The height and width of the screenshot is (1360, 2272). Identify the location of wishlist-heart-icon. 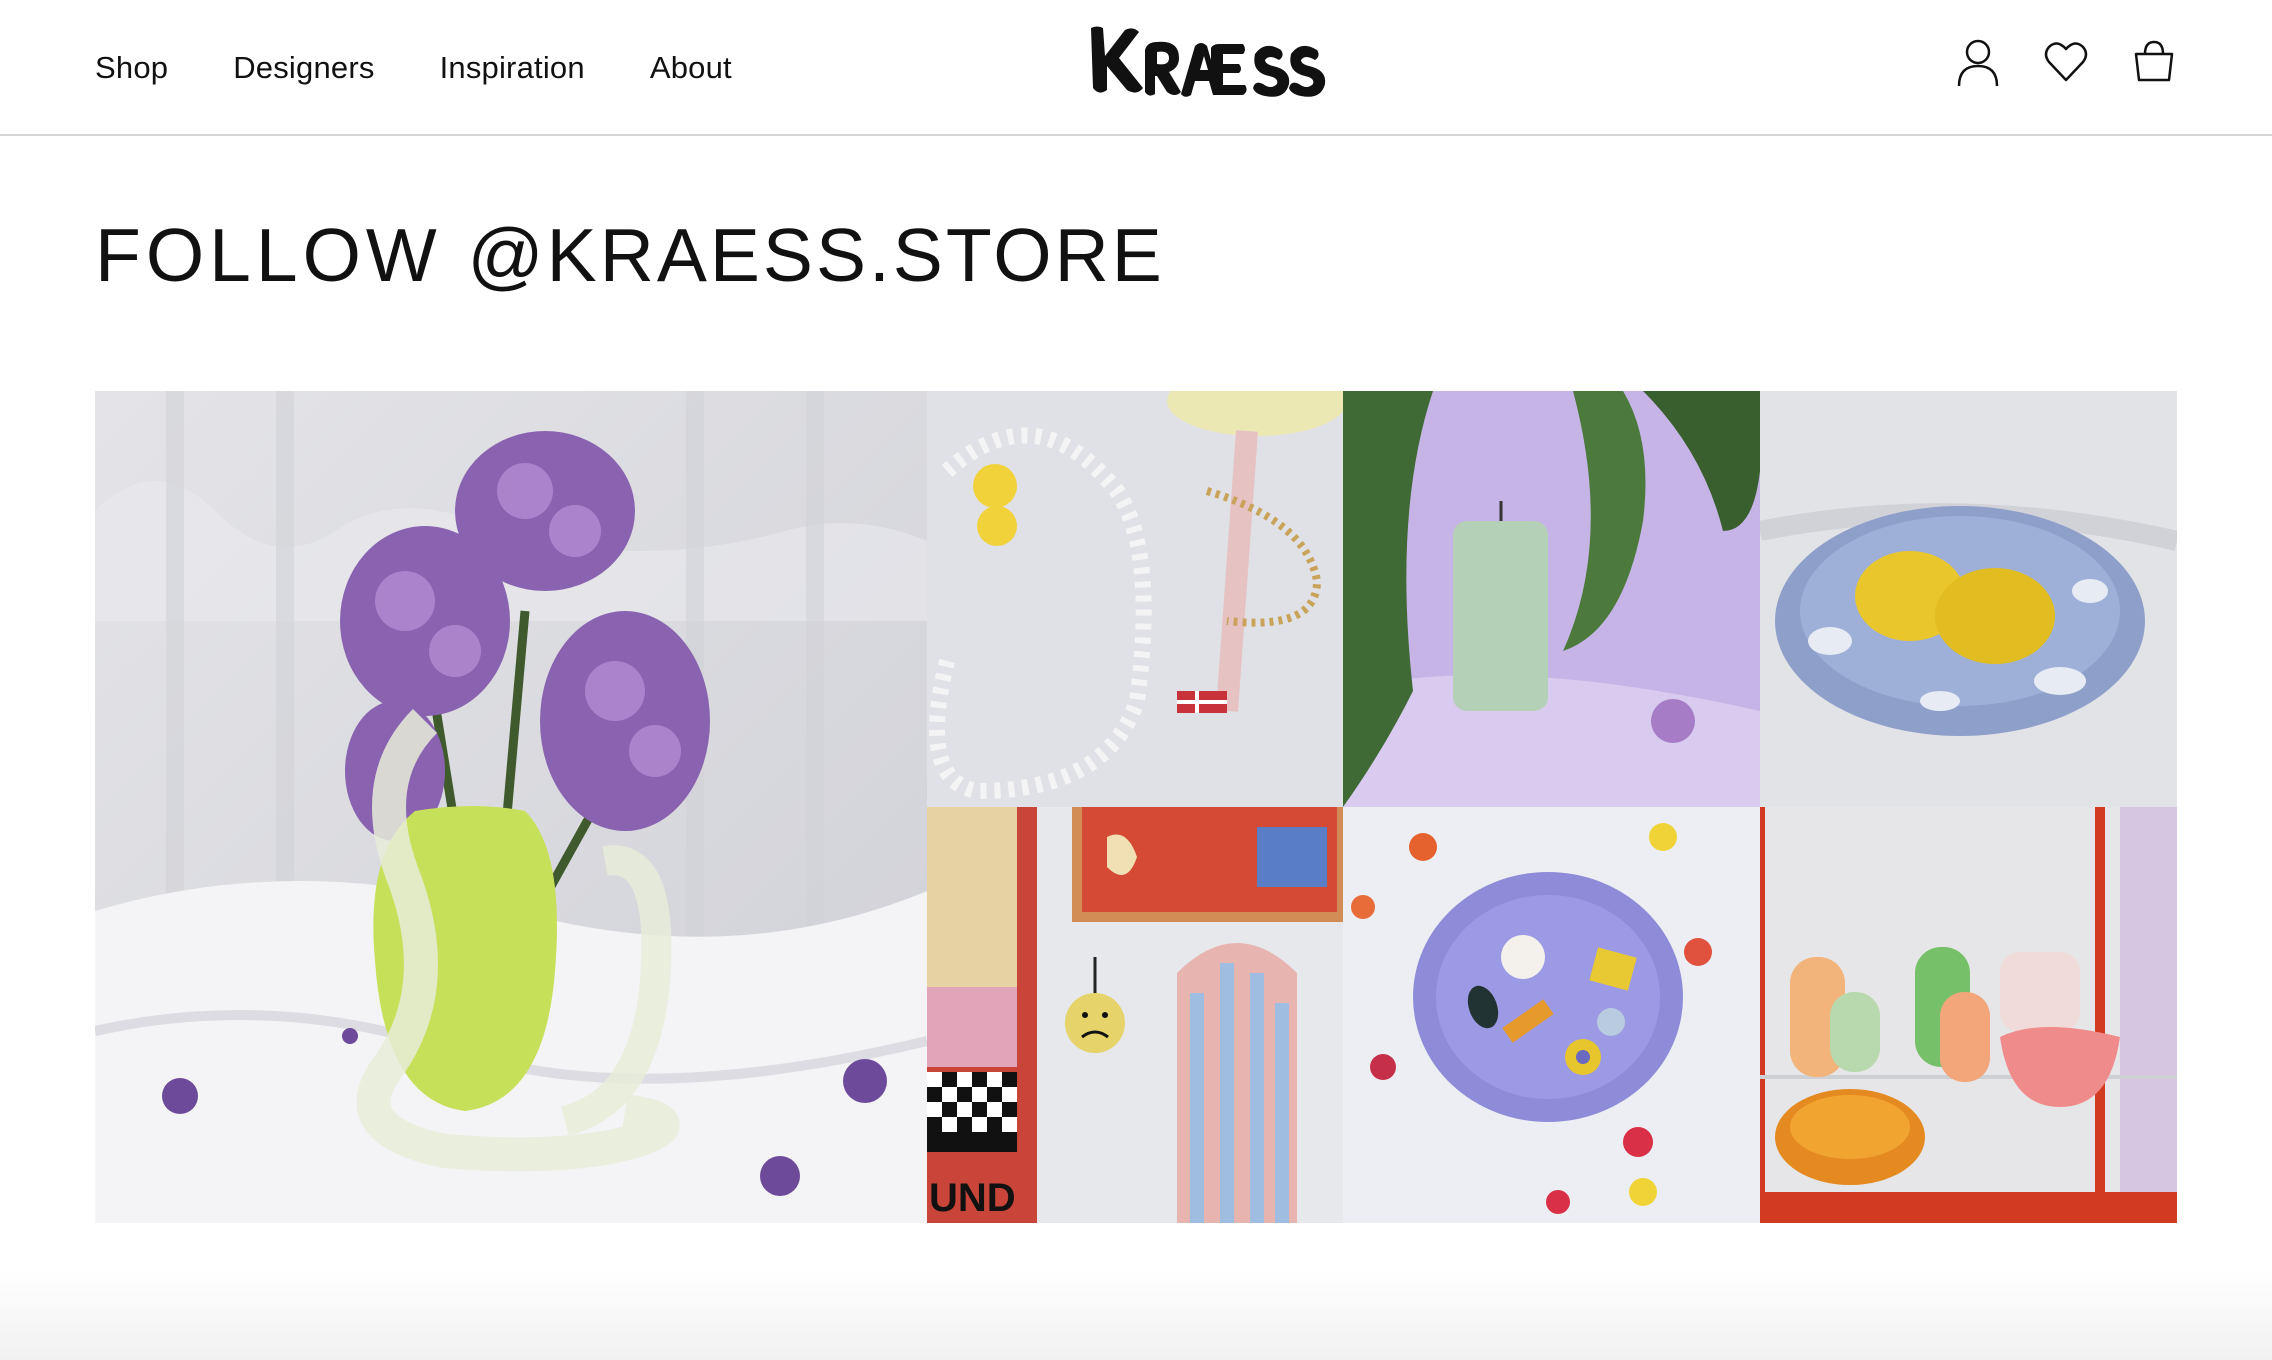
(2066, 62).